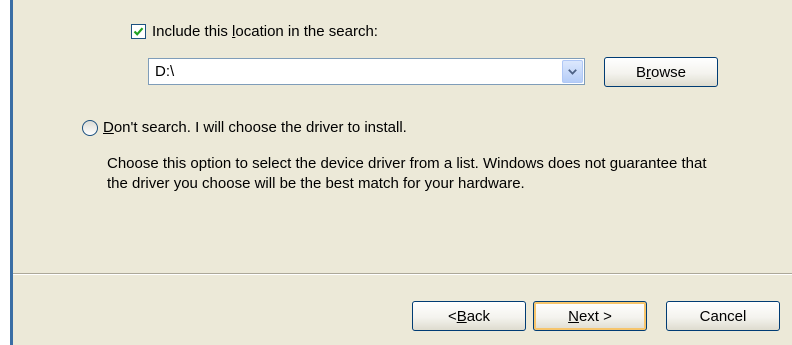 Image resolution: width=792 pixels, height=345 pixels. Describe the element at coordinates (265, 31) in the screenshot. I see `include-location-label: Include this location in the search:` at that location.